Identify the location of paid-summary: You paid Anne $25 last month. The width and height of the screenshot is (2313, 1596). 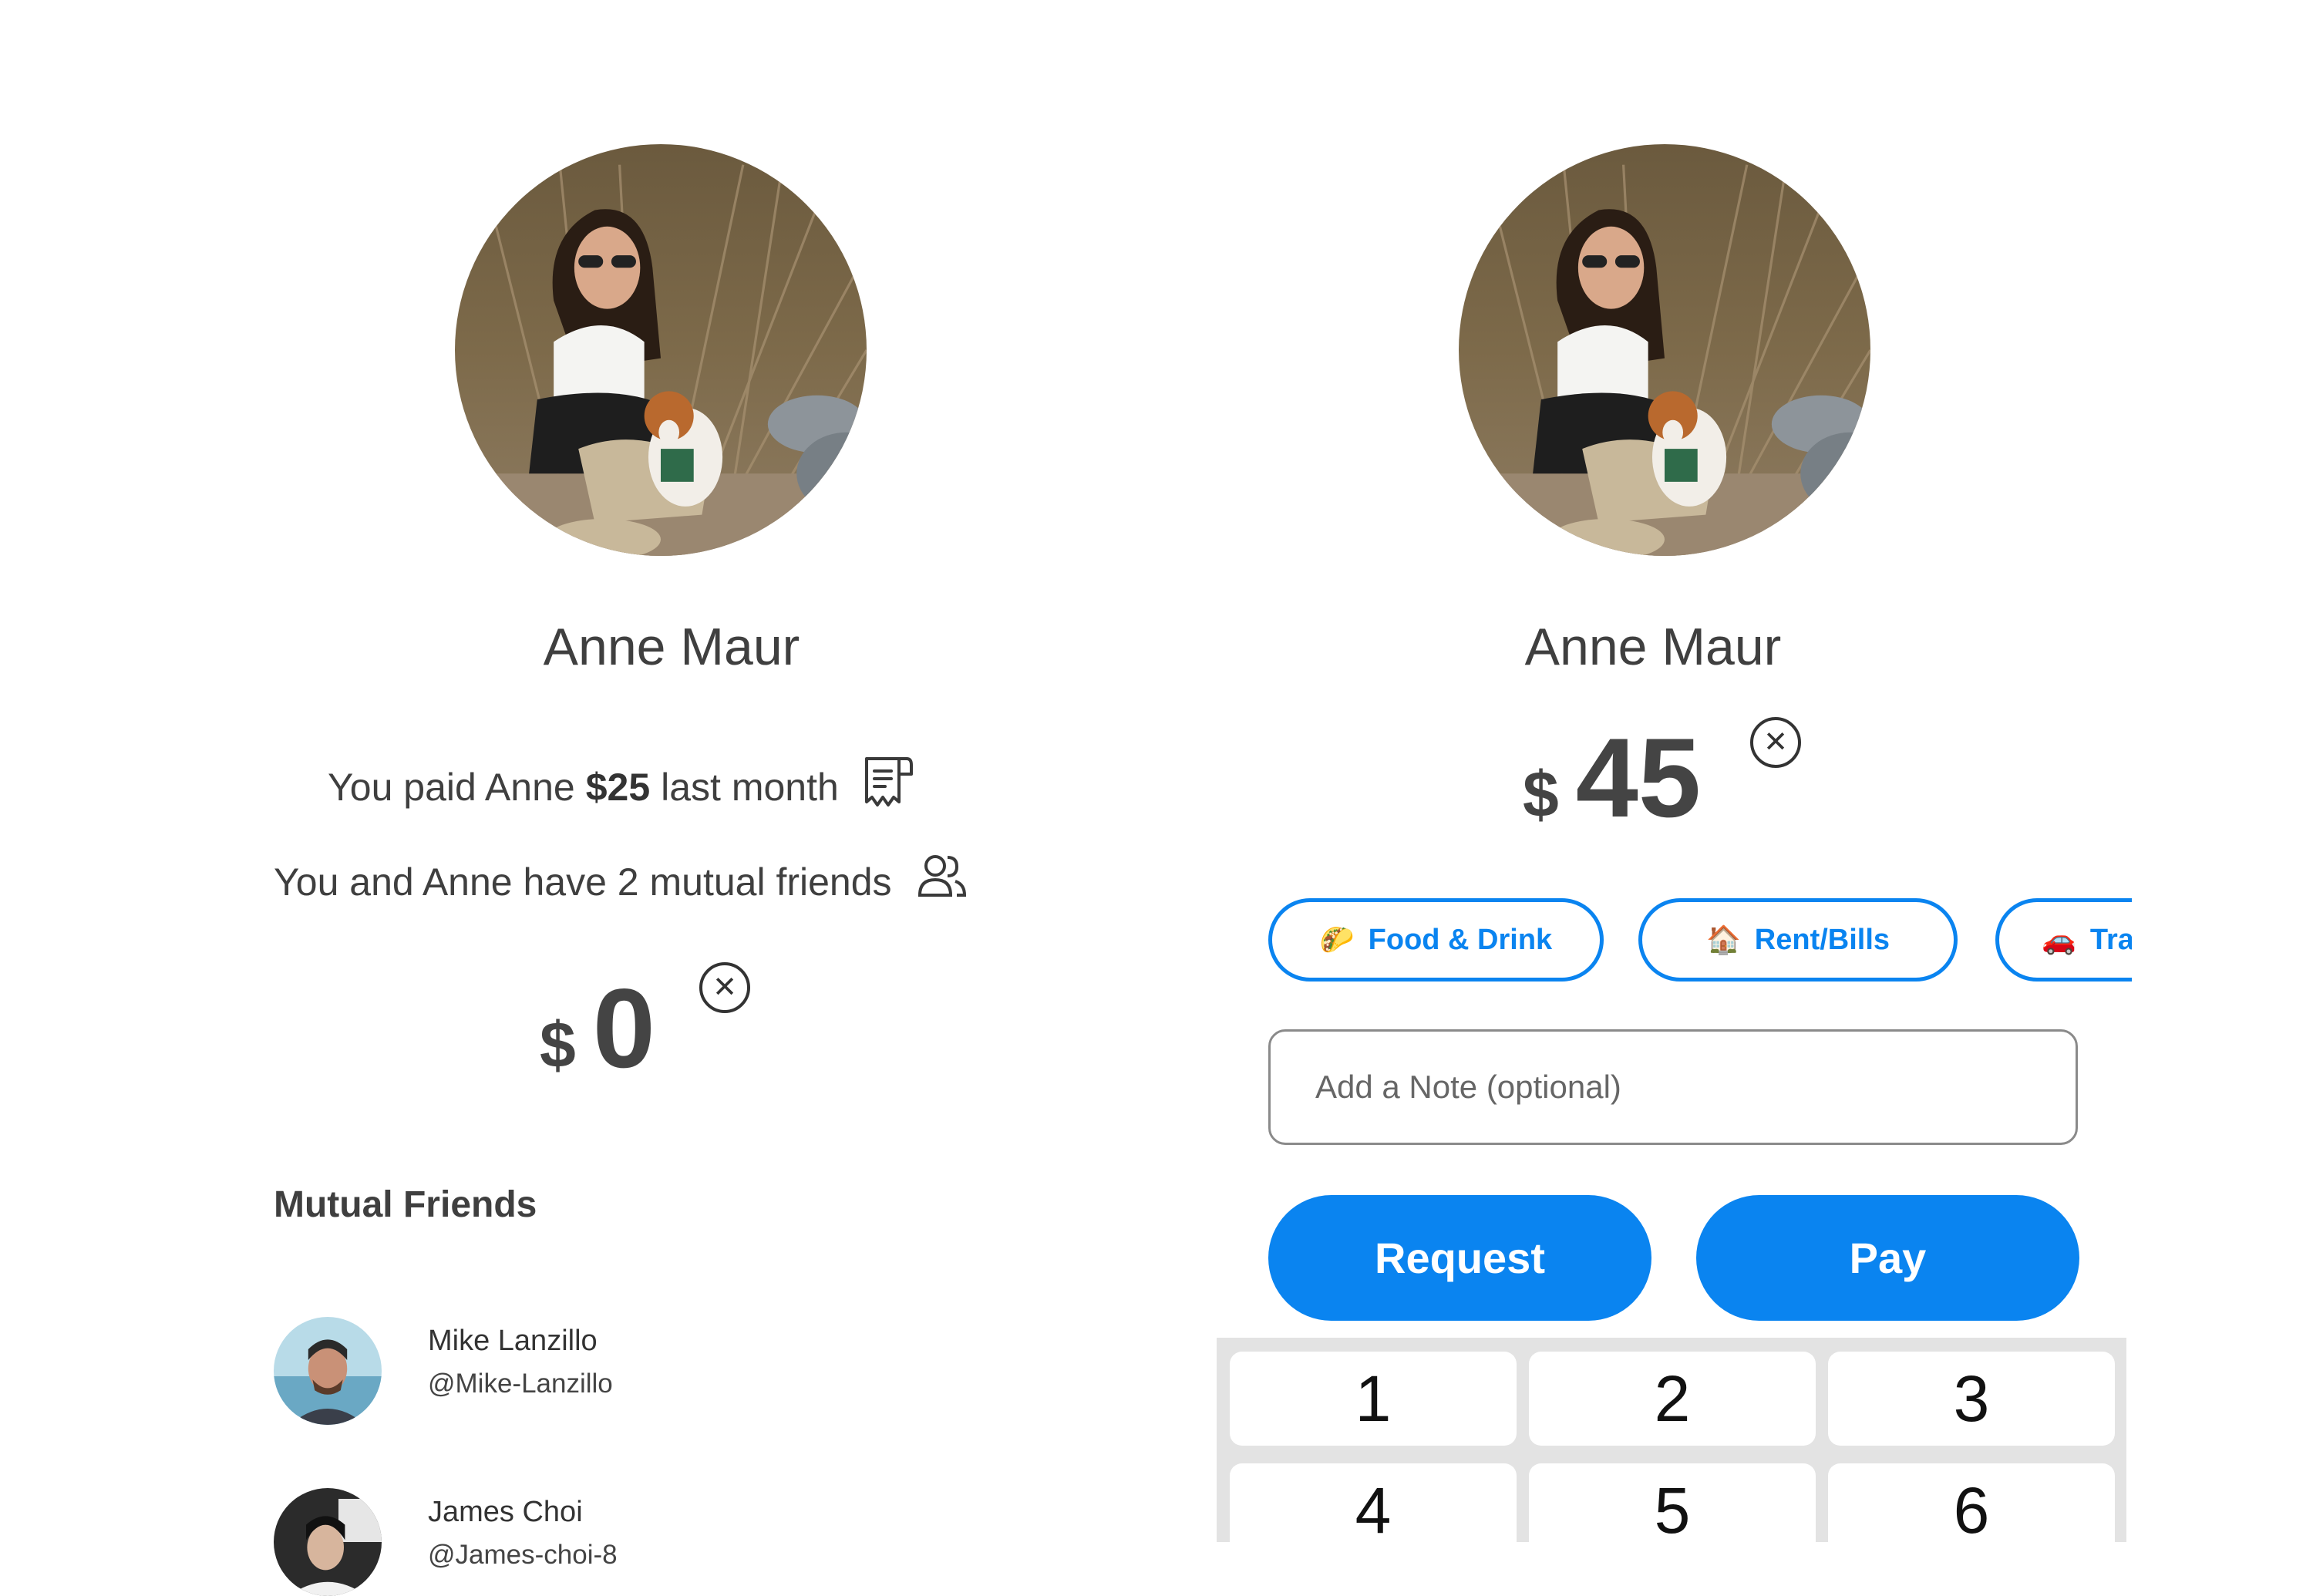
(622, 787).